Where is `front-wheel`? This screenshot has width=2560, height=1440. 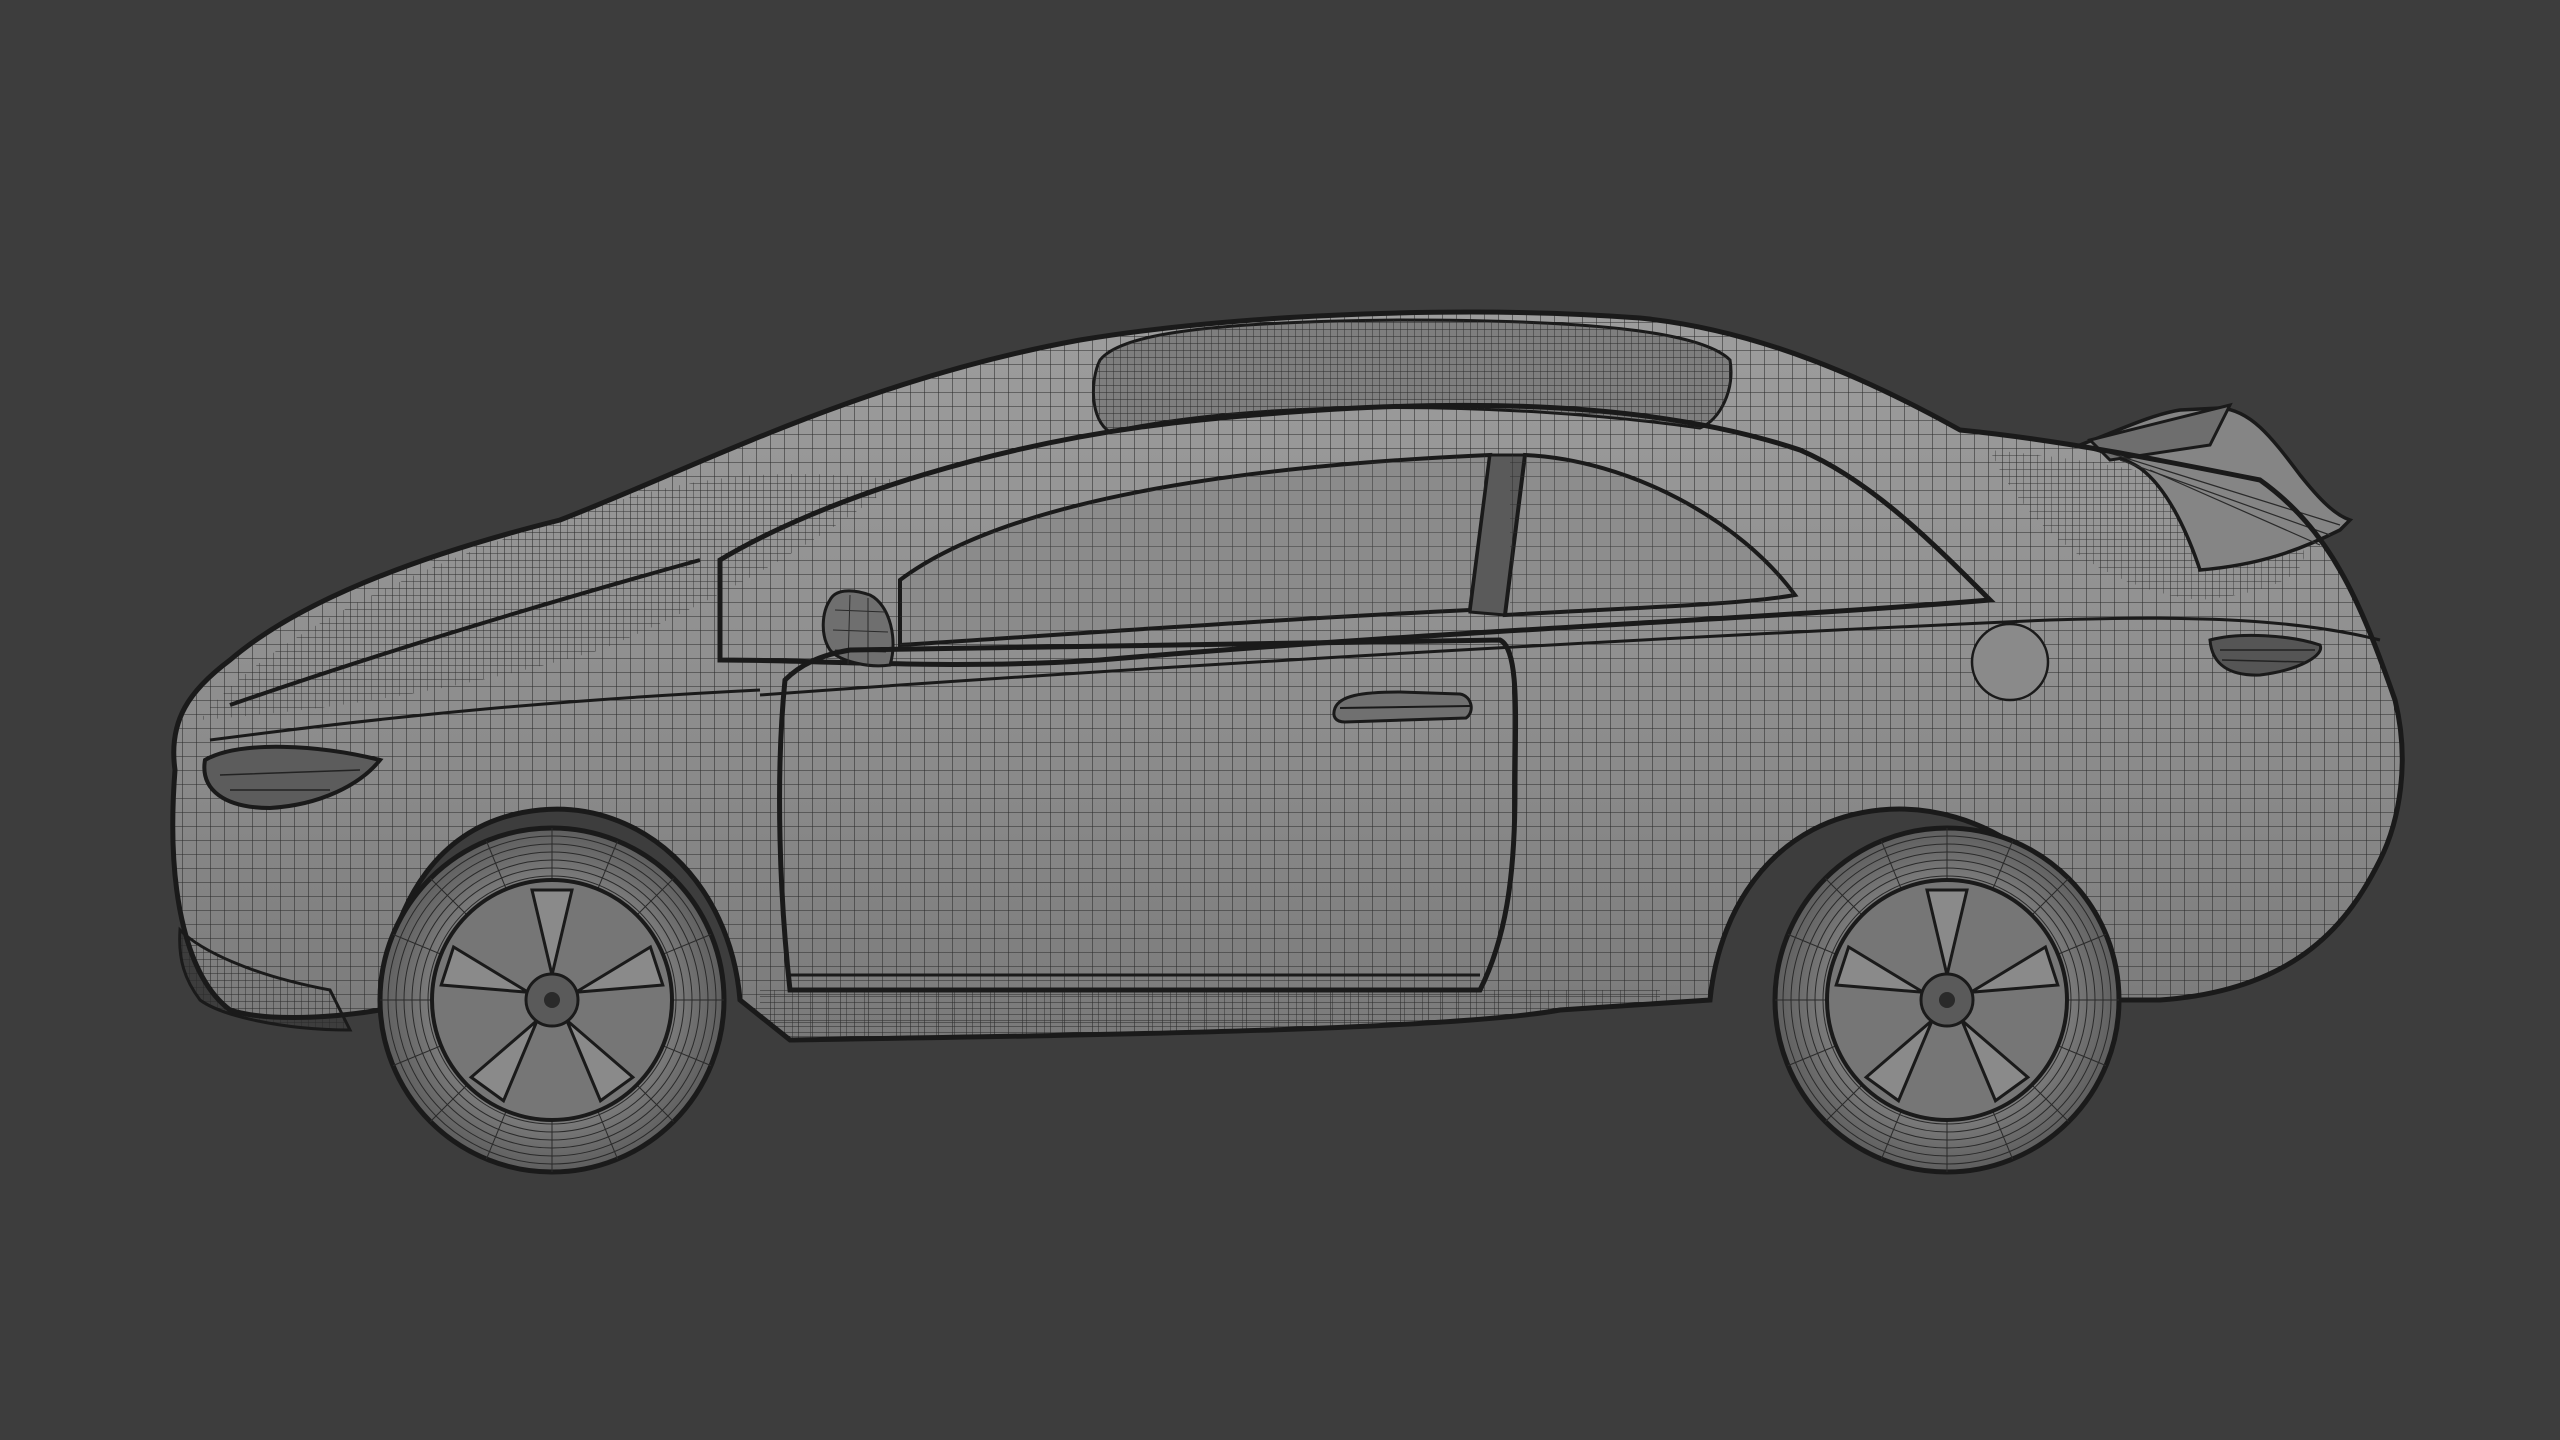 front-wheel is located at coordinates (552, 1000).